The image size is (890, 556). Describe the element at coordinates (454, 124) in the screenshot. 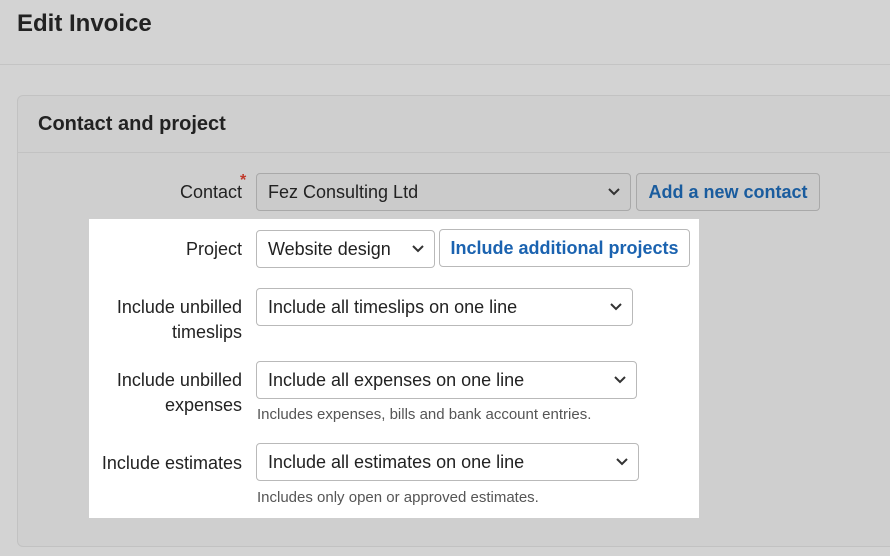

I see `card-header: Contact and project` at that location.